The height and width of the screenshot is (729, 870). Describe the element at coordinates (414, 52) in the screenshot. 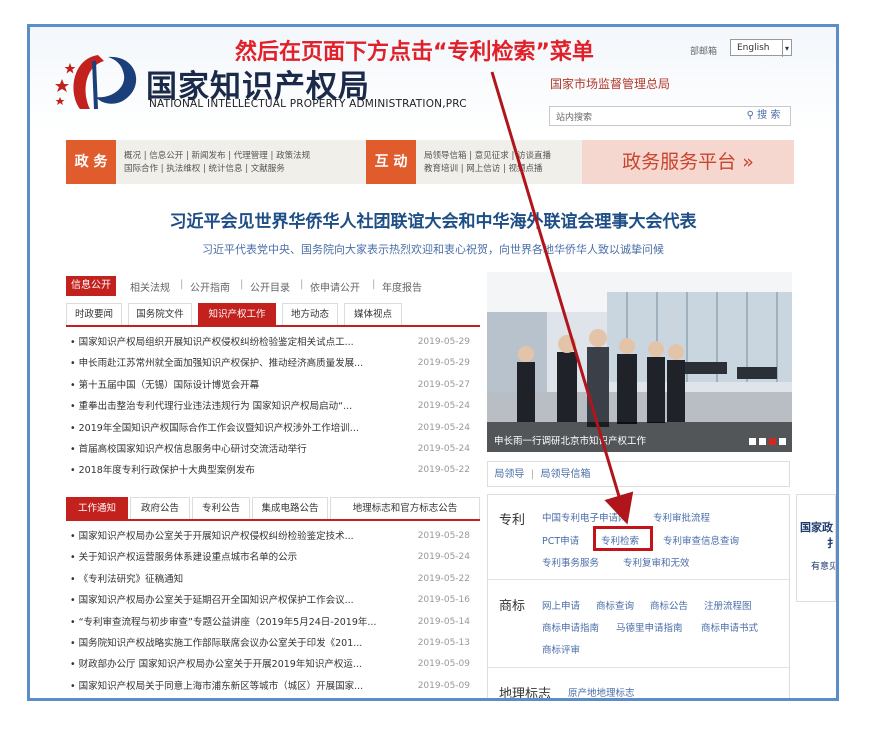

I see `tutorial-annotation: 然后在页面下方点击“专利检索”菜单` at that location.